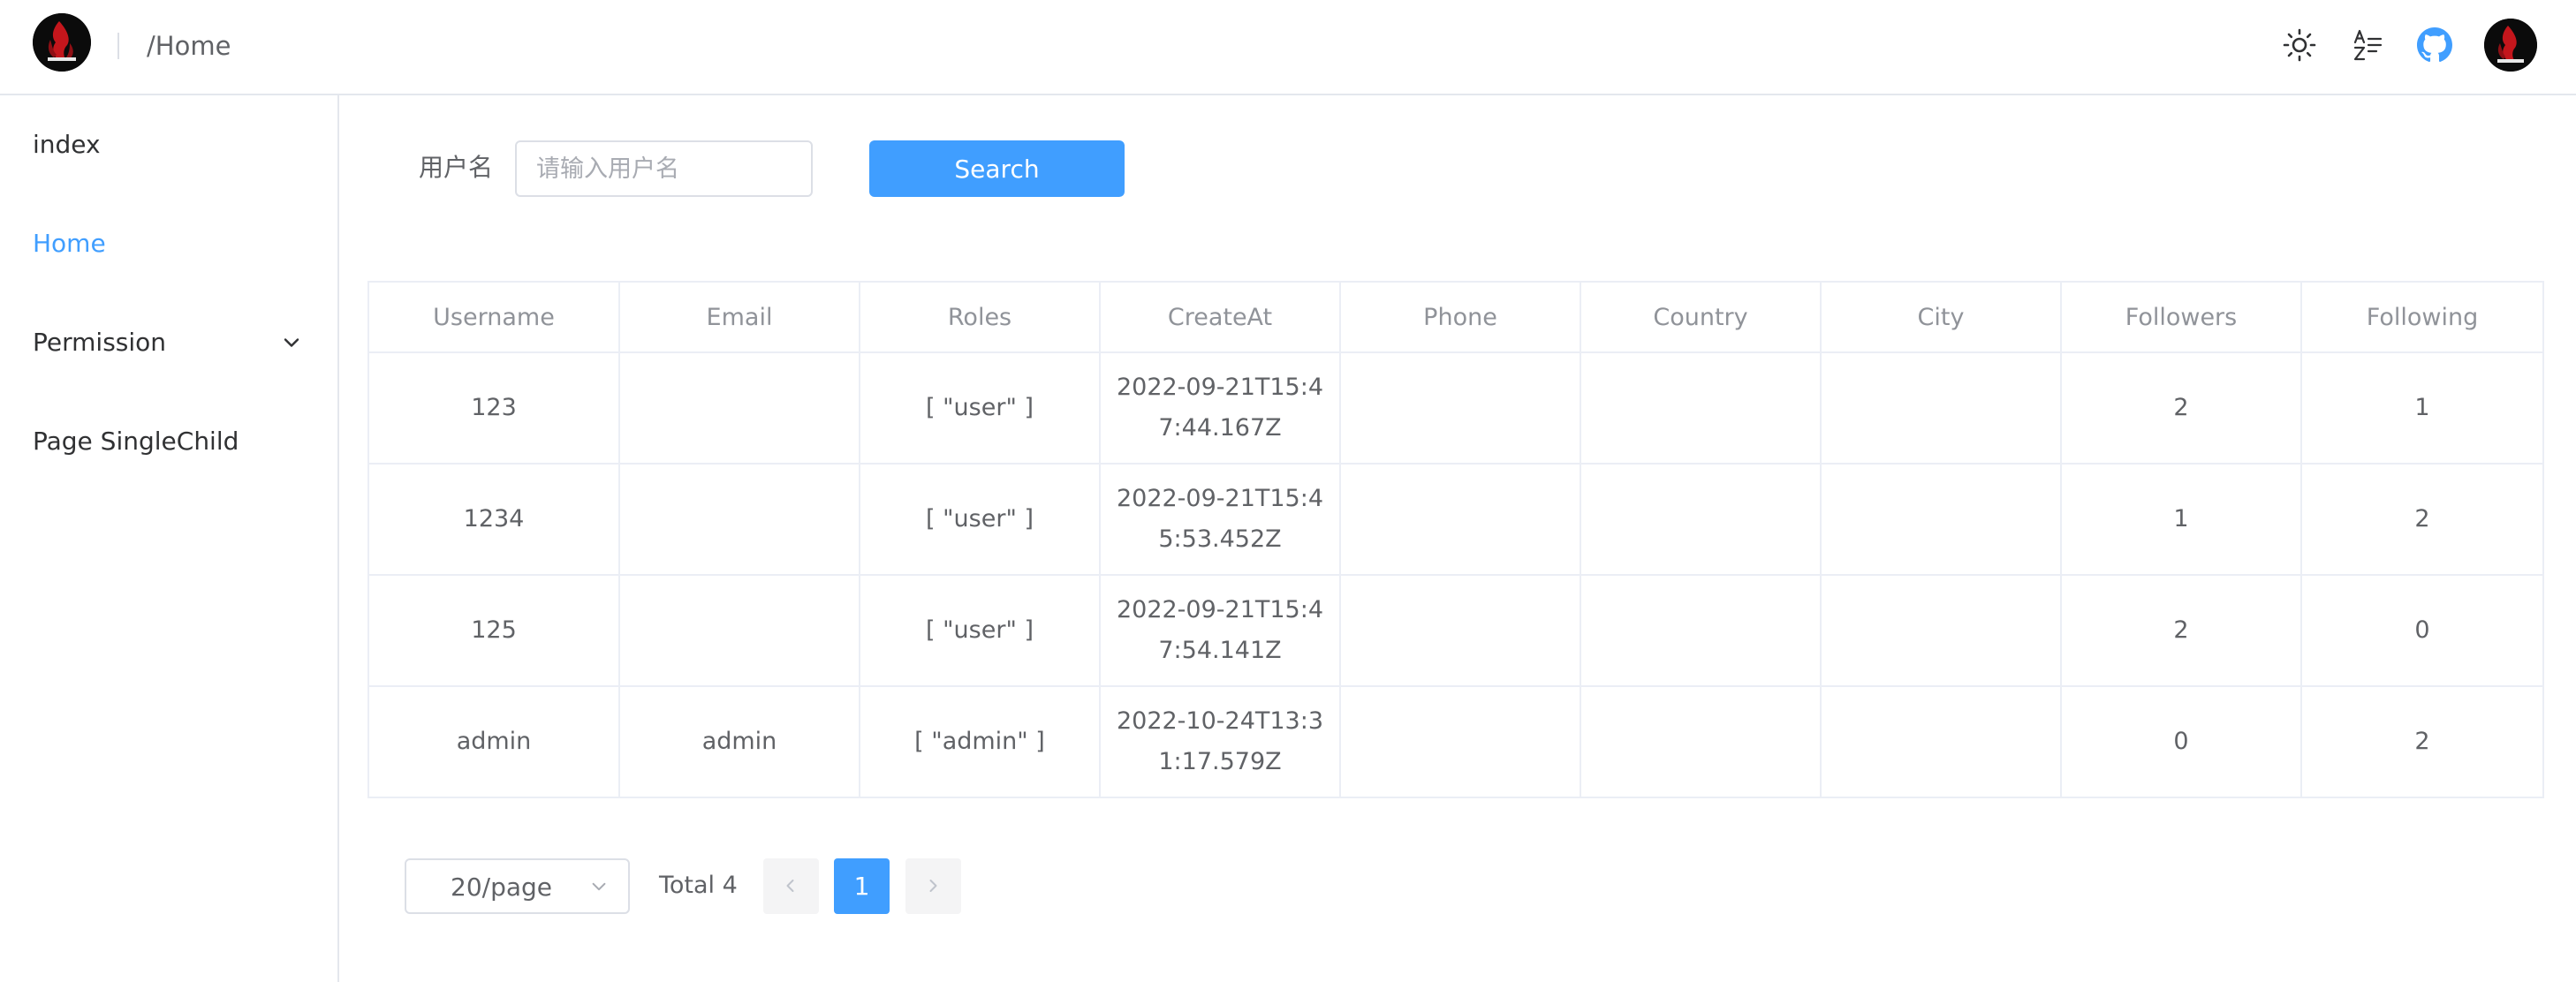  I want to click on cell-createat: 2022-10-24T13:31:17.579Z, so click(1220, 741).